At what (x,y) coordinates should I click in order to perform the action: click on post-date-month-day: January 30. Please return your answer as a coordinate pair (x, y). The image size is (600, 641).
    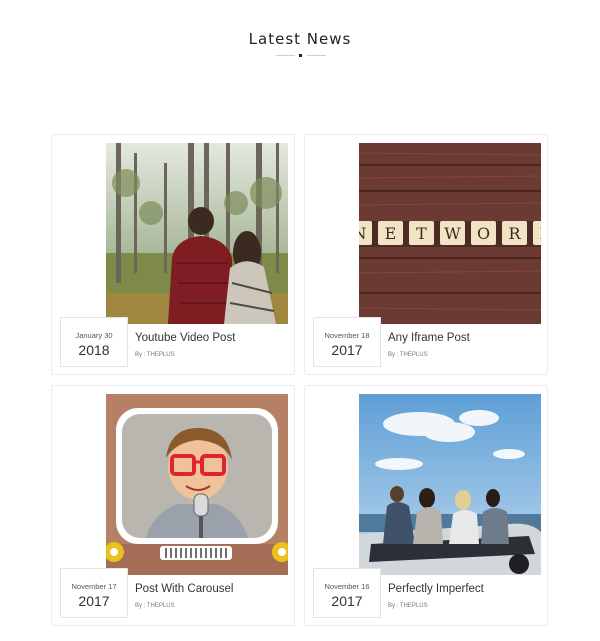
    Looking at the image, I should click on (94, 335).